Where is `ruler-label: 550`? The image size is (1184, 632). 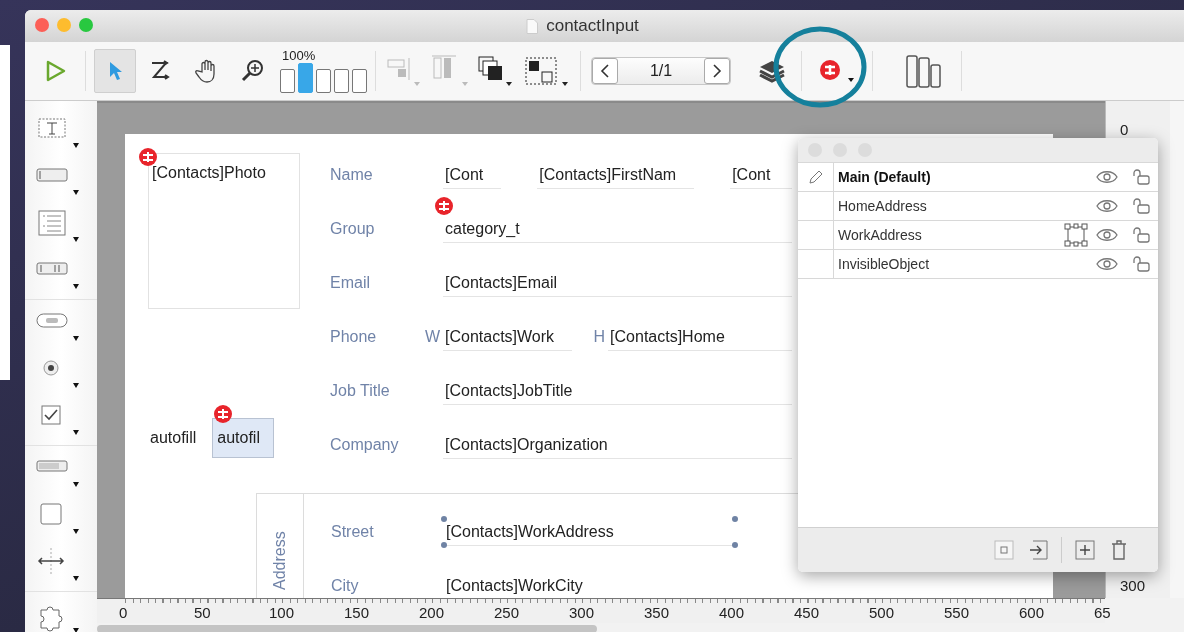
ruler-label: 550 is located at coordinates (957, 612).